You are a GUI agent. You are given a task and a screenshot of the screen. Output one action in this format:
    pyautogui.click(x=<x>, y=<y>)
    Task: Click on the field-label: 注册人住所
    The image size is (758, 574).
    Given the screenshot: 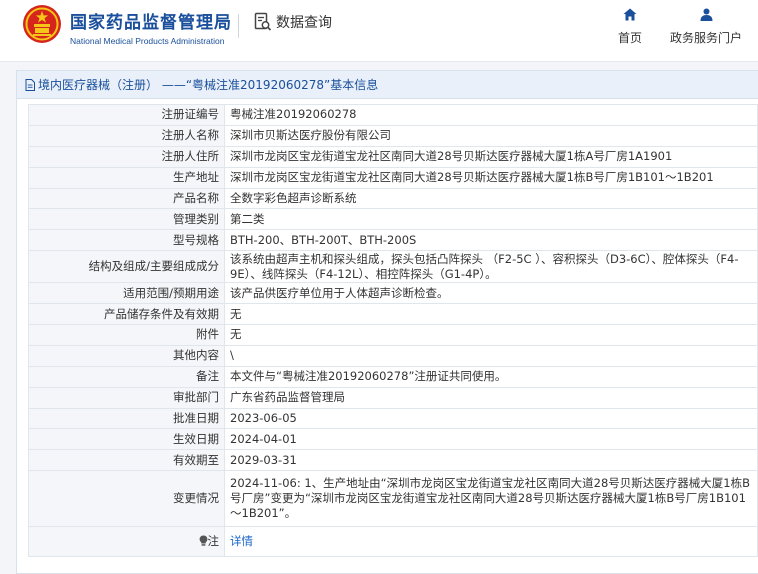 What is the action you would take?
    pyautogui.click(x=126, y=156)
    